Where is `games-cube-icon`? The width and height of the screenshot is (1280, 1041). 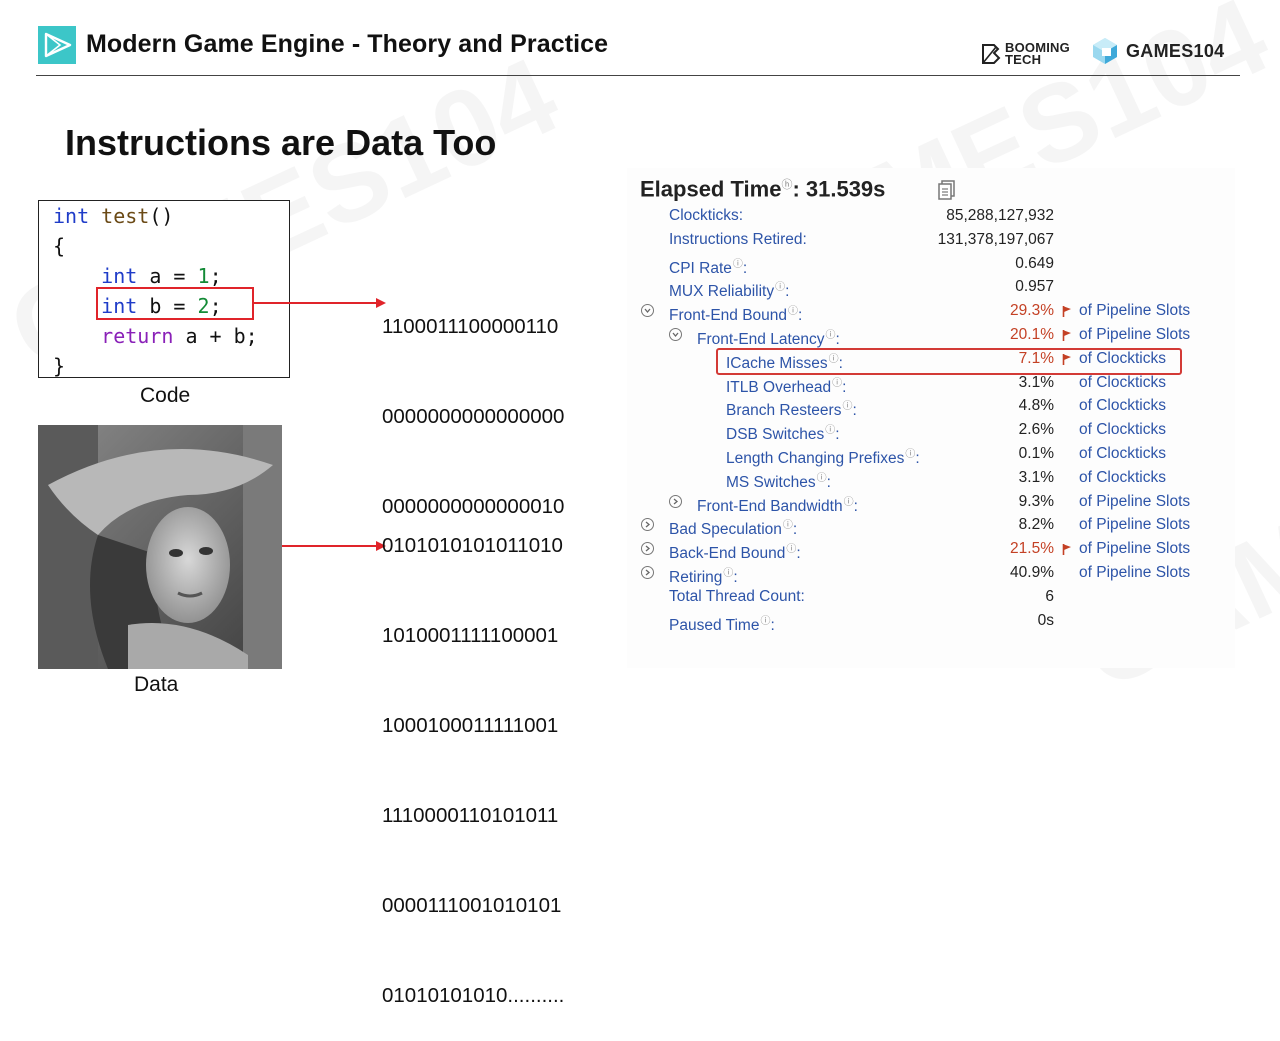
games-cube-icon is located at coordinates (1105, 51).